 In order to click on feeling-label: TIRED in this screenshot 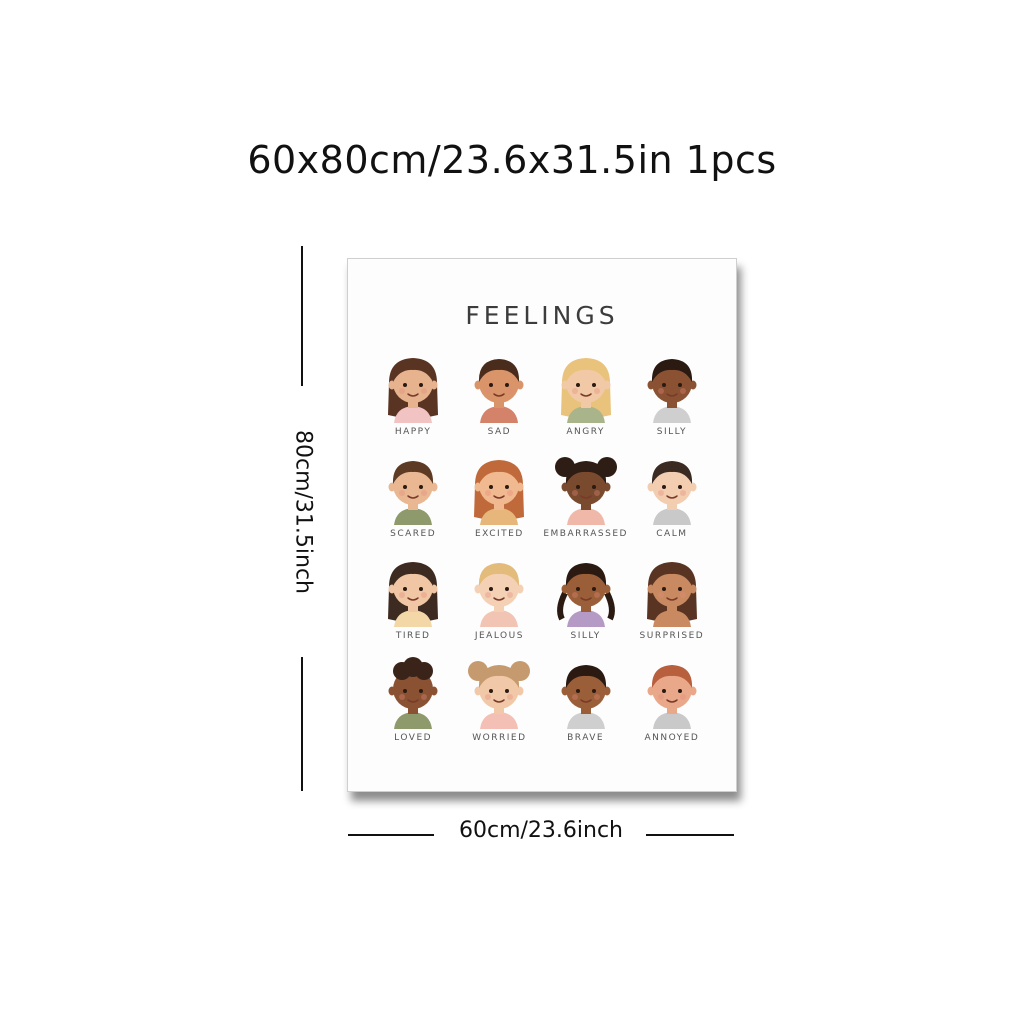, I will do `click(413, 636)`.